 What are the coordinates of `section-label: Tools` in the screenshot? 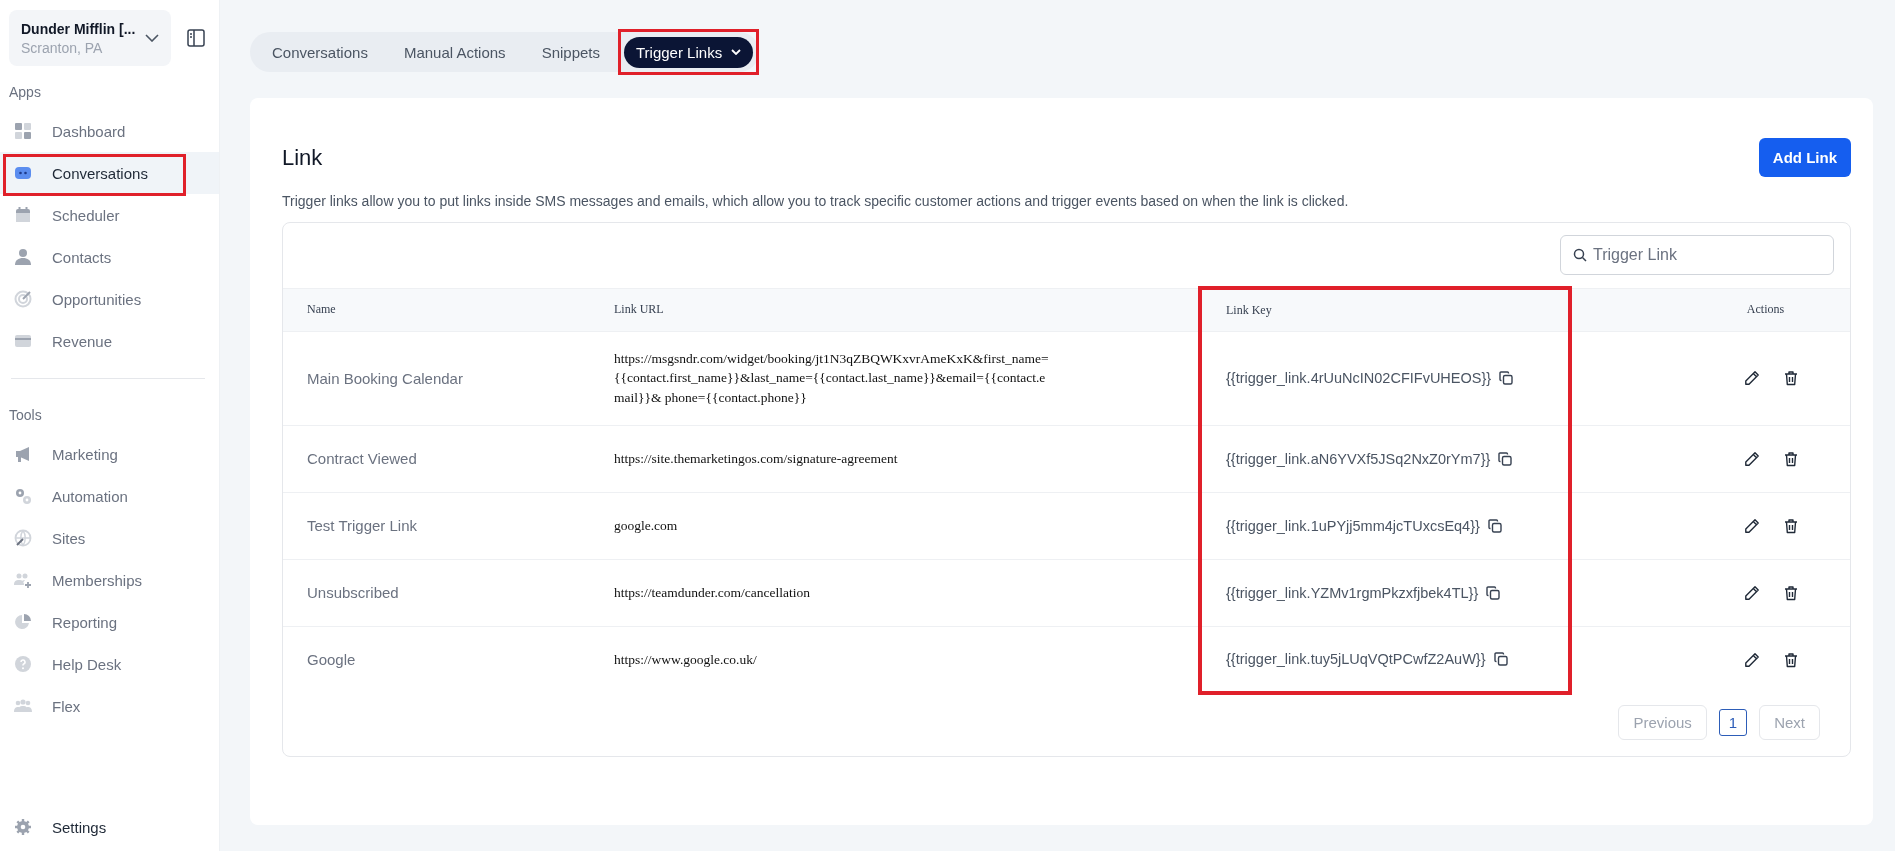 It's located at (25, 415).